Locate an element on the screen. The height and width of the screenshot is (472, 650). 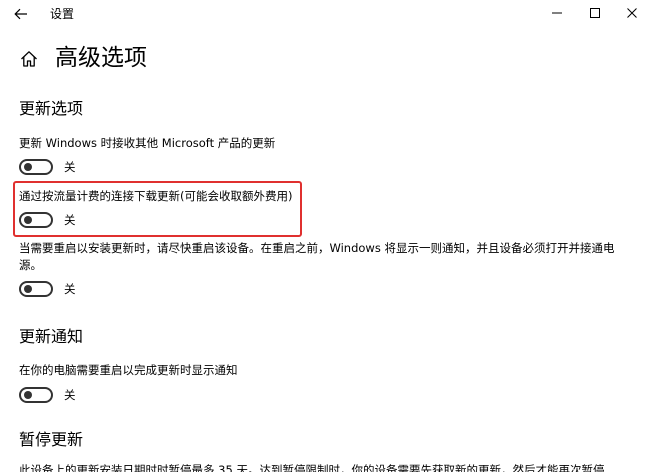
title-bar: 设置 is located at coordinates (325, 15).